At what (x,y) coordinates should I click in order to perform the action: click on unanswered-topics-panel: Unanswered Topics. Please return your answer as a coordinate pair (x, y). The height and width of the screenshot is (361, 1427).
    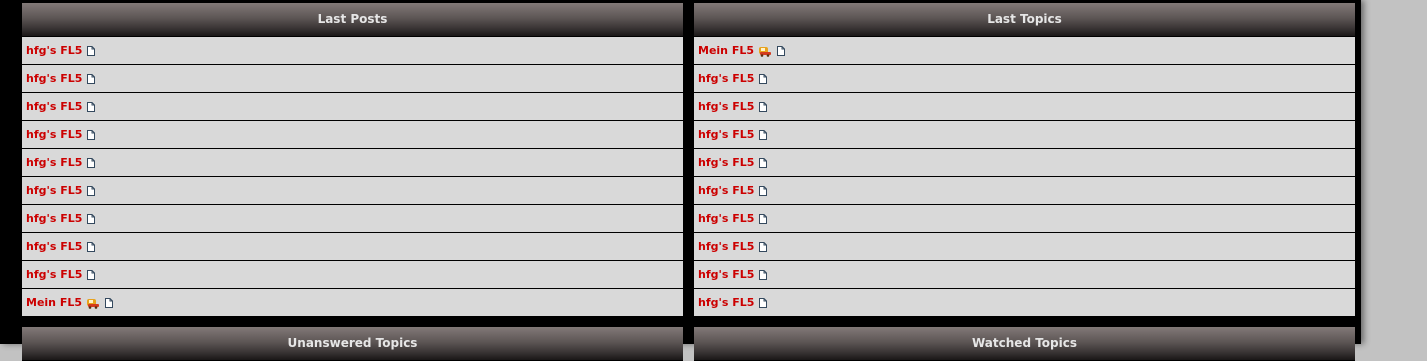
    Looking at the image, I should click on (352, 344).